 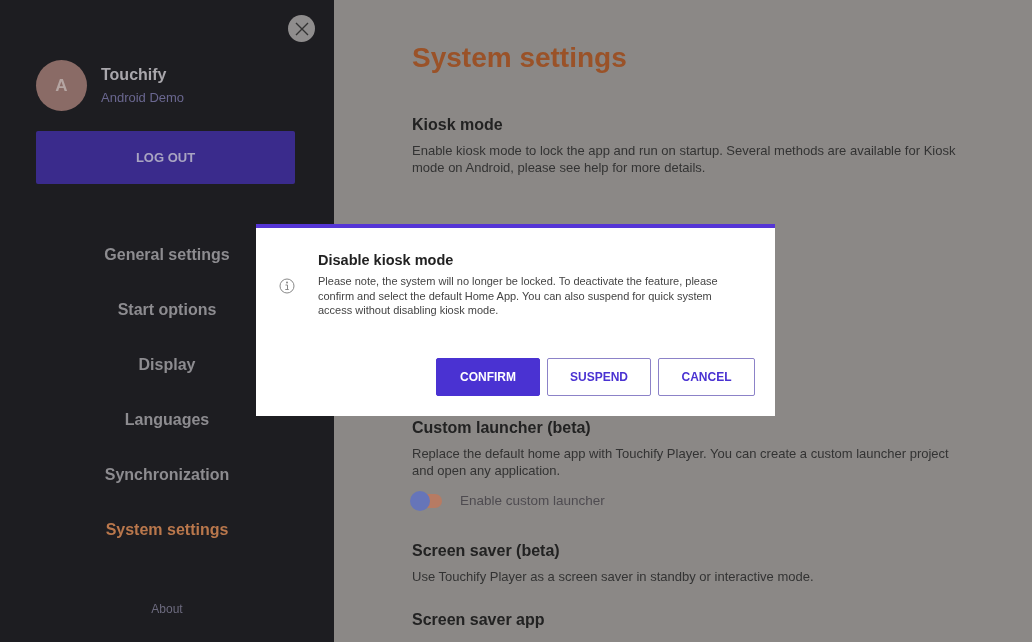 What do you see at coordinates (427, 500) in the screenshot?
I see `toggle-switch` at bounding box center [427, 500].